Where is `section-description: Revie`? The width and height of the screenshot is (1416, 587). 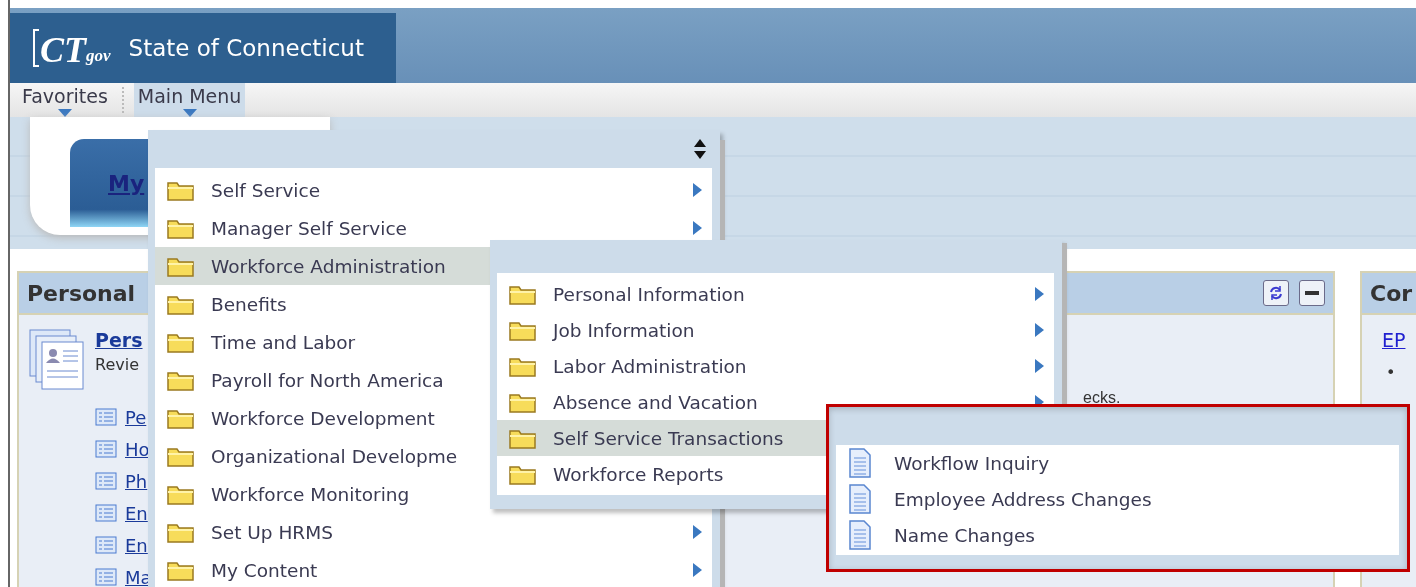 section-description: Revie is located at coordinates (117, 364).